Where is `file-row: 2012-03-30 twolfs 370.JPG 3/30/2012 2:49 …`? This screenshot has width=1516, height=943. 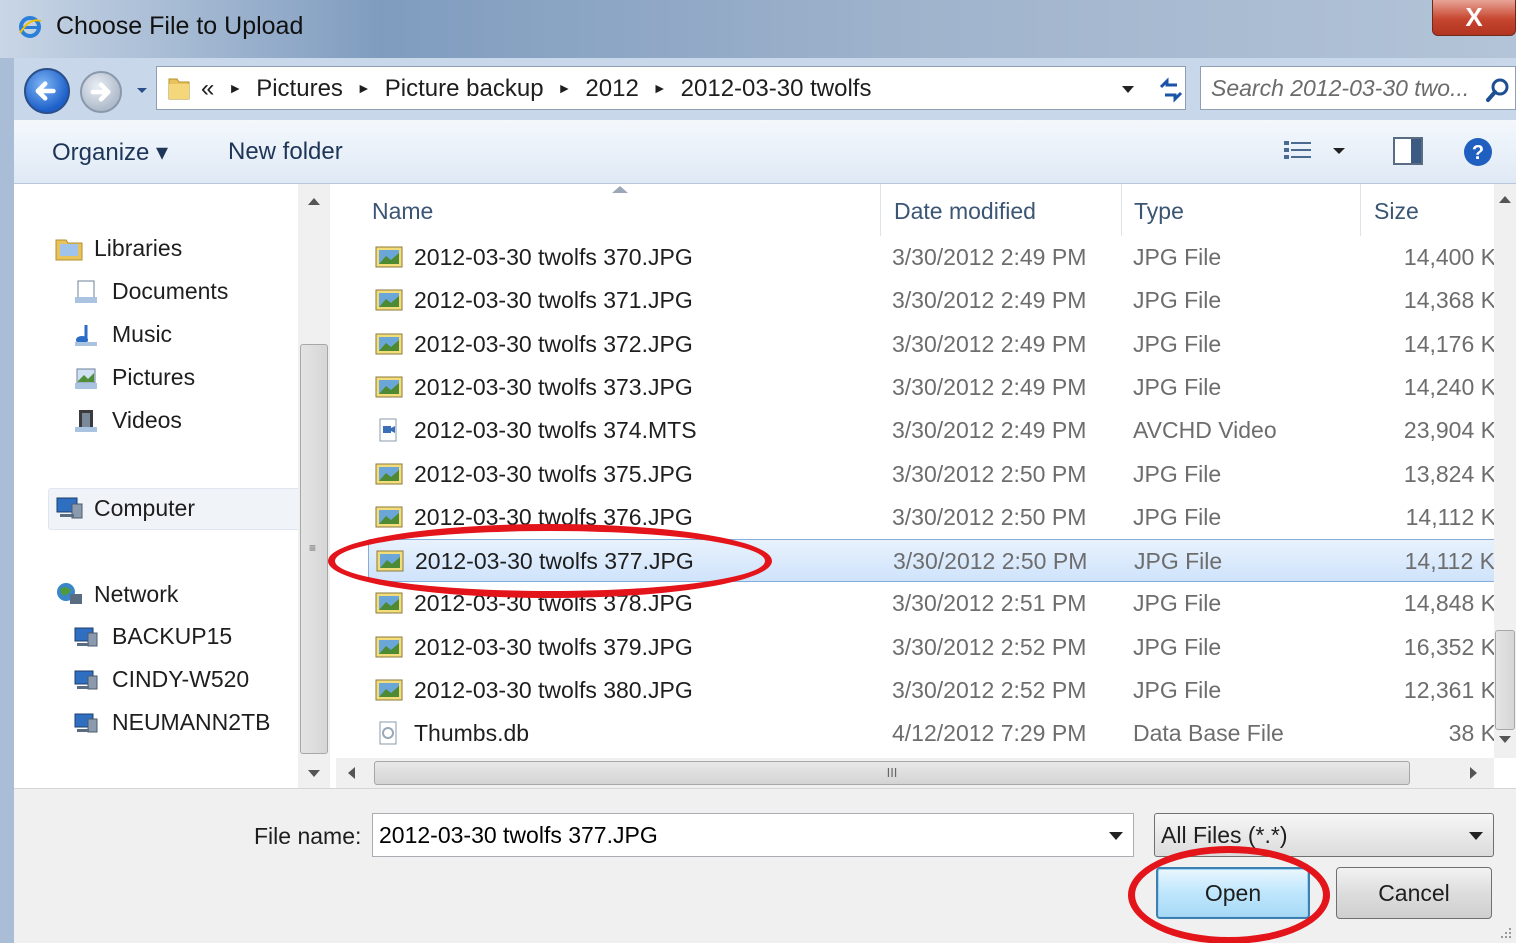 file-row: 2012-03-30 twolfs 370.JPG 3/30/2012 2:49 … is located at coordinates (933, 257).